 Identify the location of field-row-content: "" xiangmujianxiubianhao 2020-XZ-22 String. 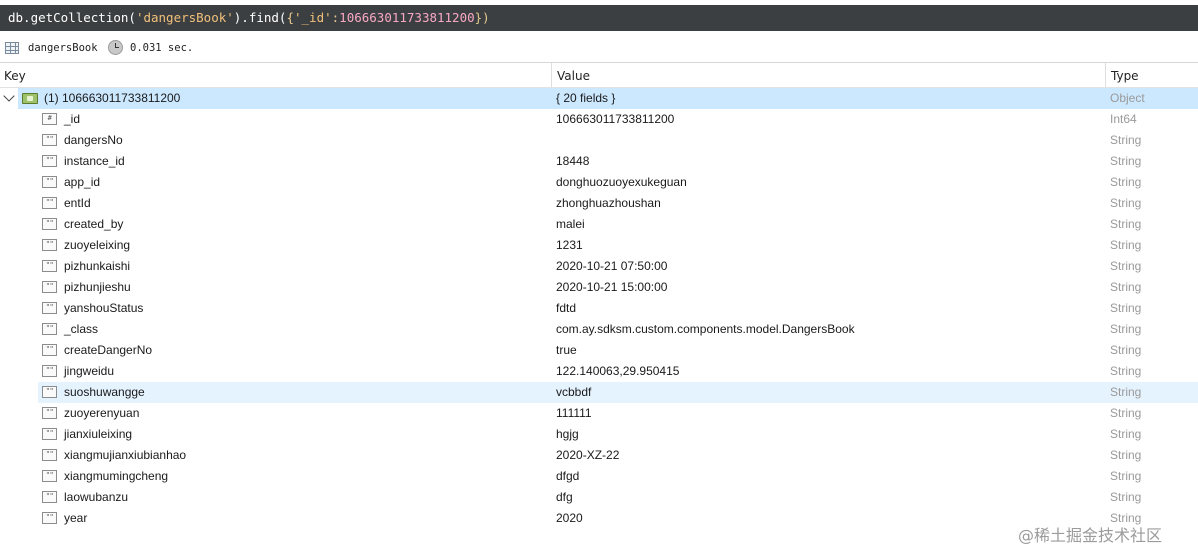
(599, 455).